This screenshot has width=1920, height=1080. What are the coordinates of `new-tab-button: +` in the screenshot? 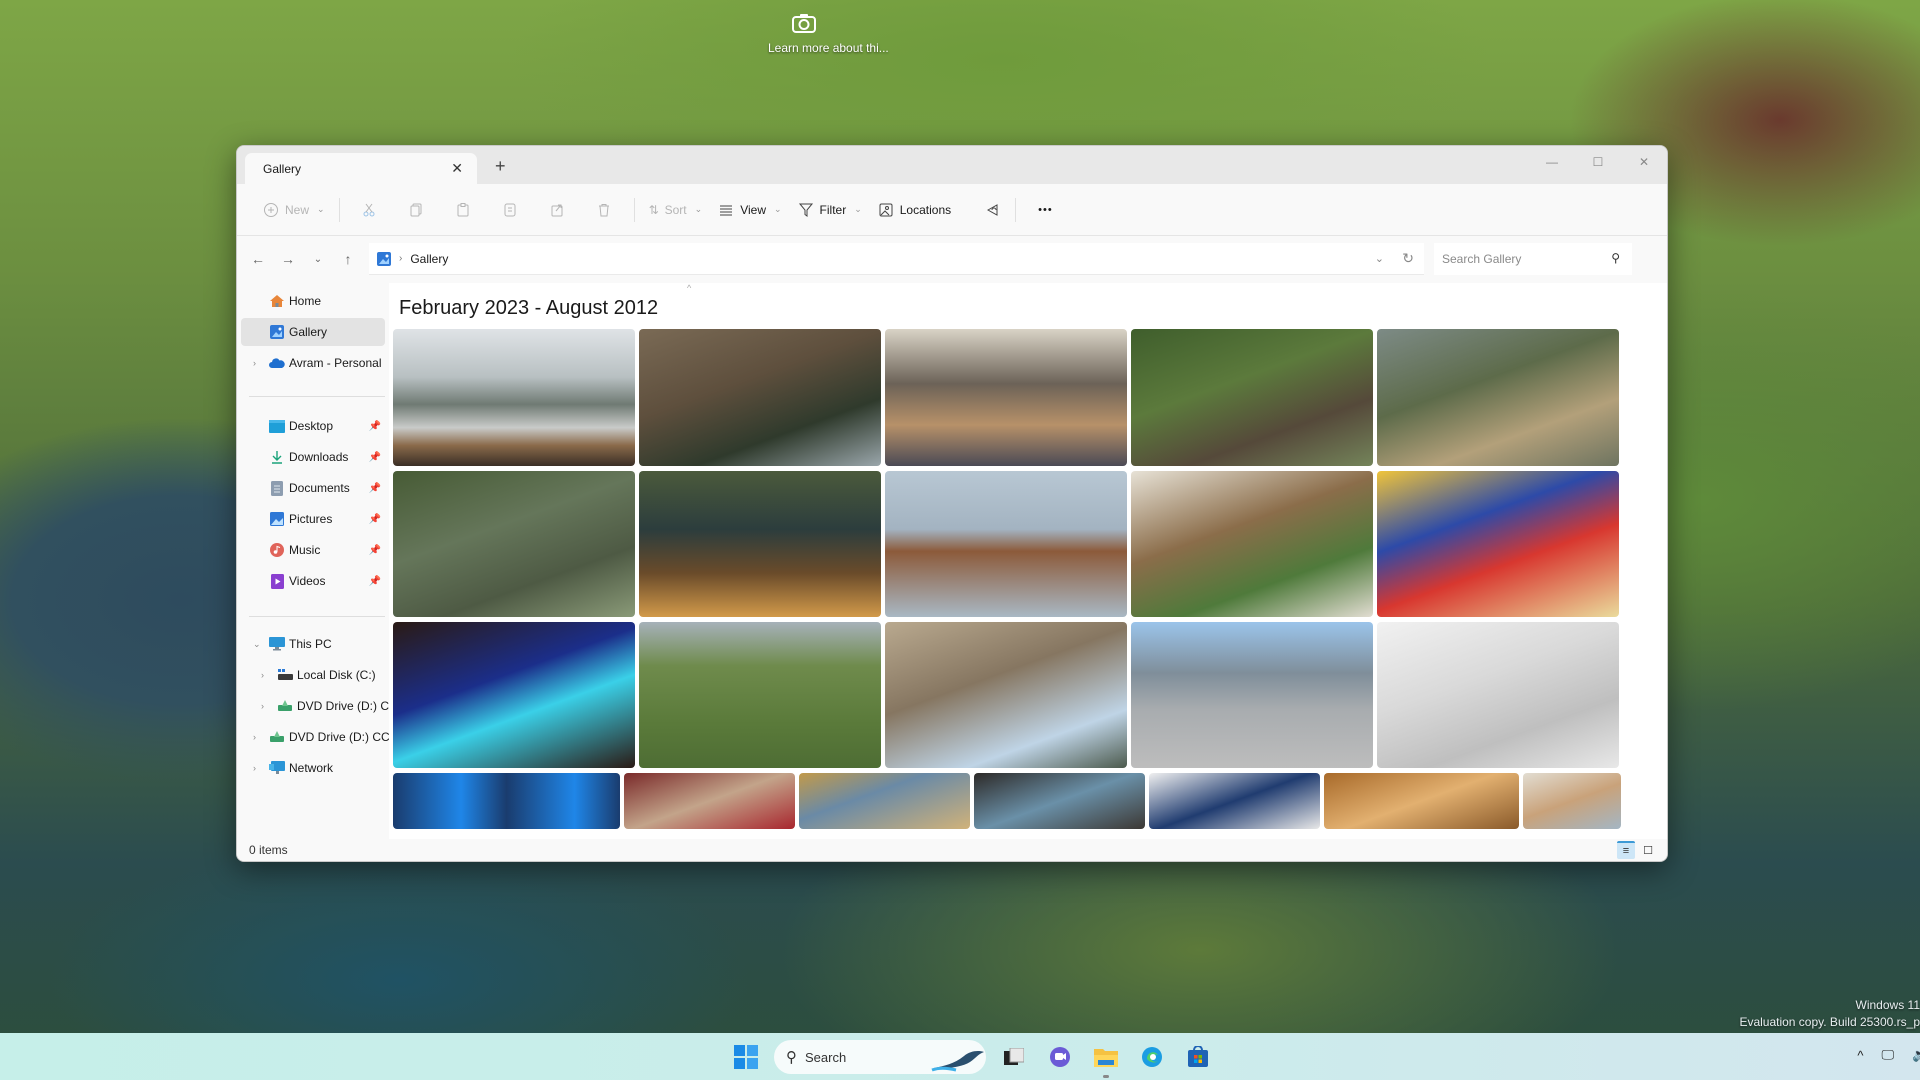 It's located at (500, 166).